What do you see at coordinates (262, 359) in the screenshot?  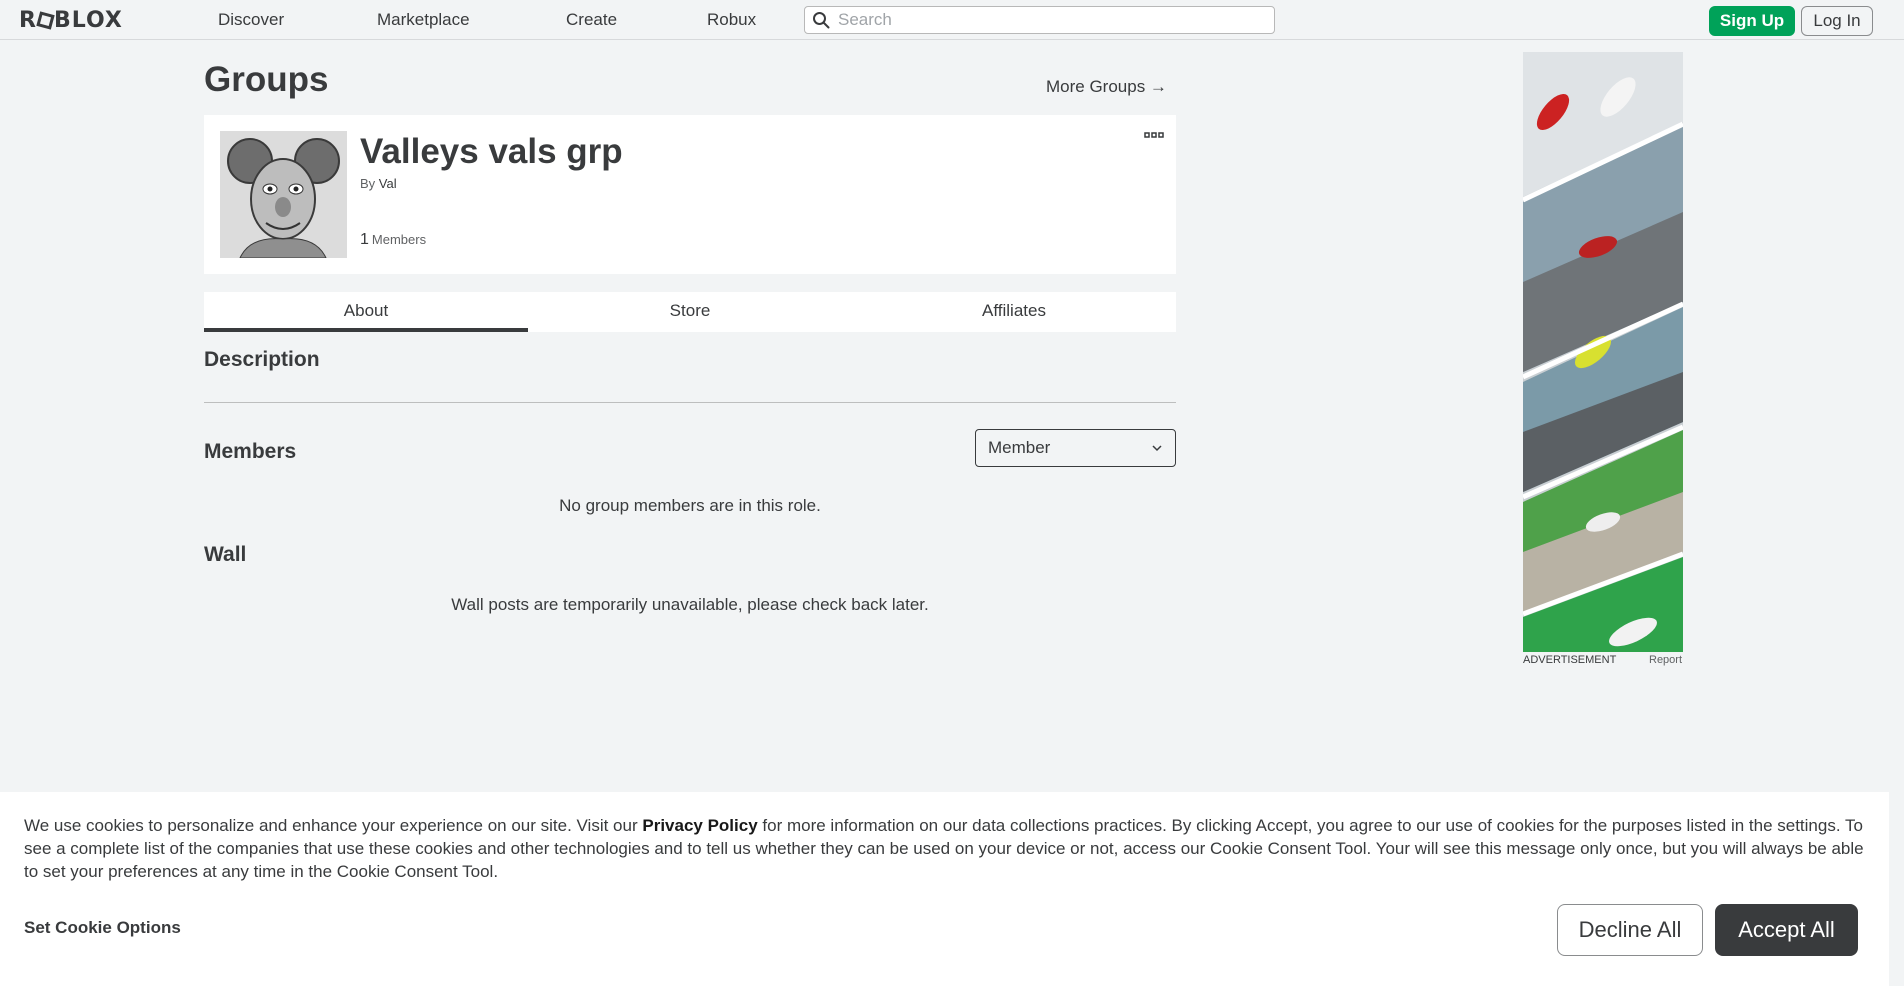 I see `description-heading: Description` at bounding box center [262, 359].